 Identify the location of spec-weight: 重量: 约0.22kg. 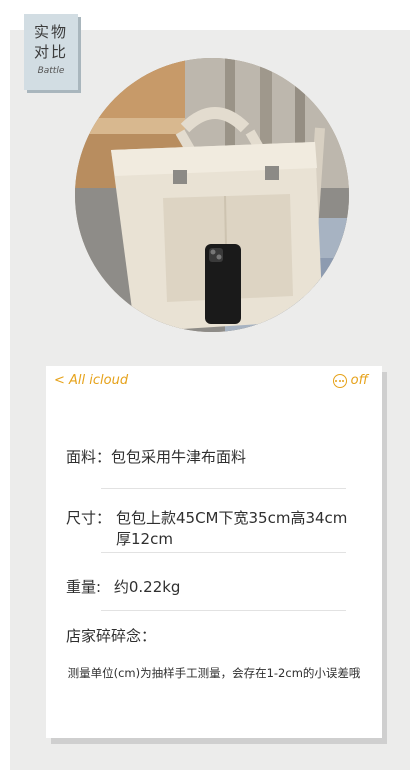
(214, 586).